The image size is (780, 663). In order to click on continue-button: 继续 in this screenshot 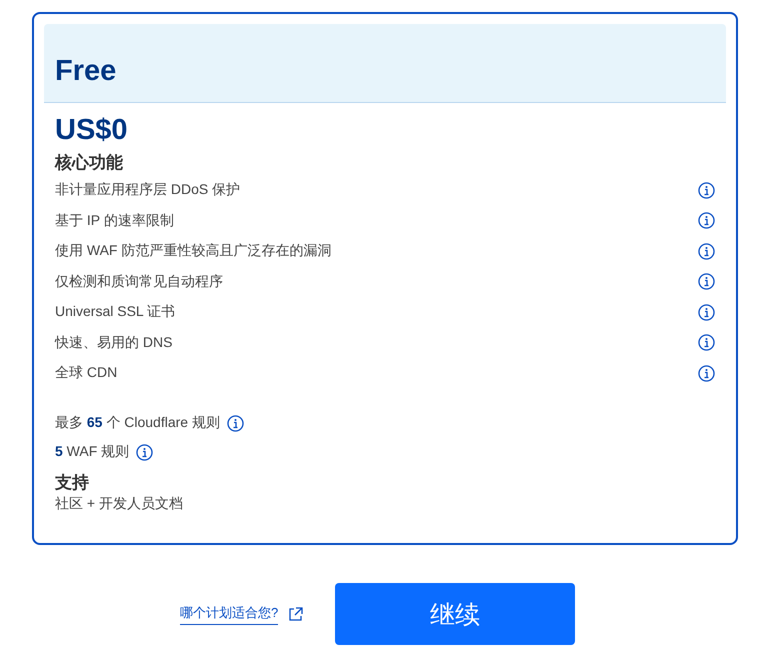, I will do `click(455, 614)`.